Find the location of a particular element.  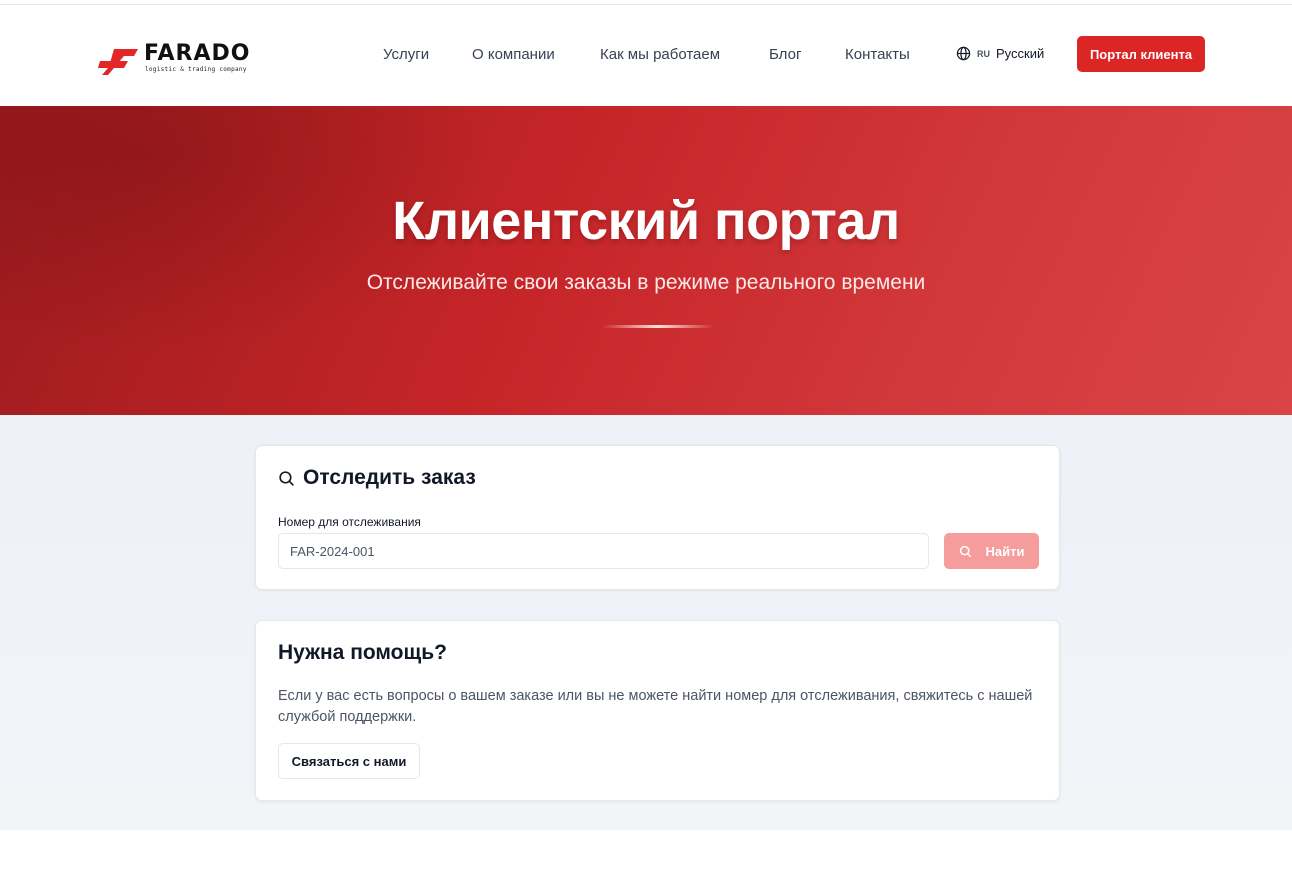

hero-divider is located at coordinates (658, 326).